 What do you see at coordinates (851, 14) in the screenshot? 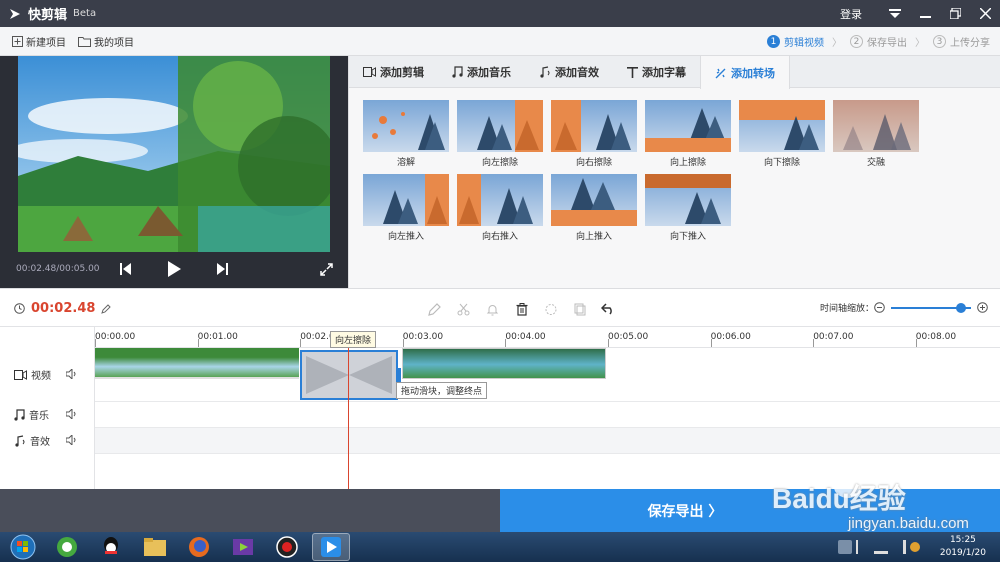
I see `login-link: 登录` at bounding box center [851, 14].